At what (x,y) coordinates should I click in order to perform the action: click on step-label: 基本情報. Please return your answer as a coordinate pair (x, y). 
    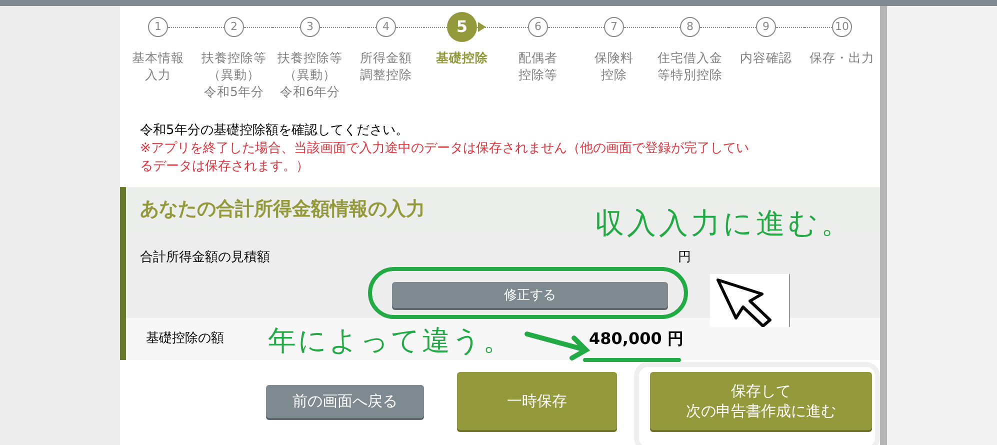
    Looking at the image, I should click on (158, 57).